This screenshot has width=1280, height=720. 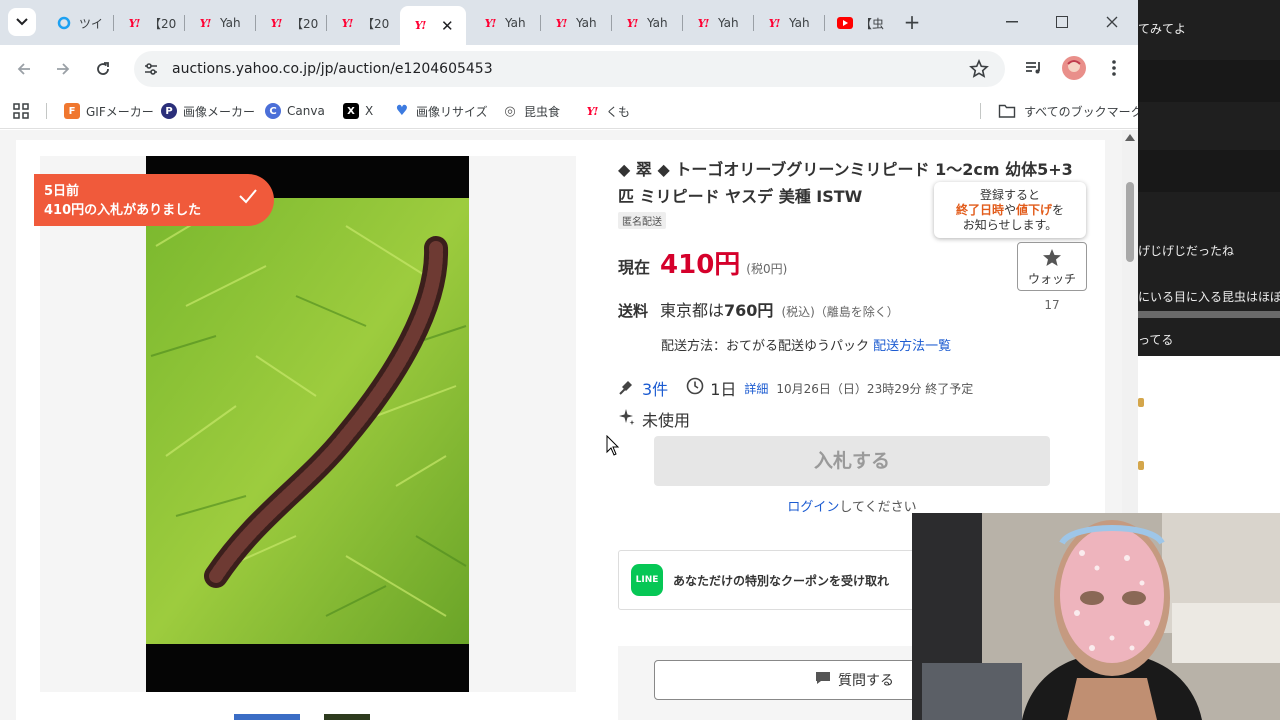 I want to click on close-icon, so click(x=1112, y=22).